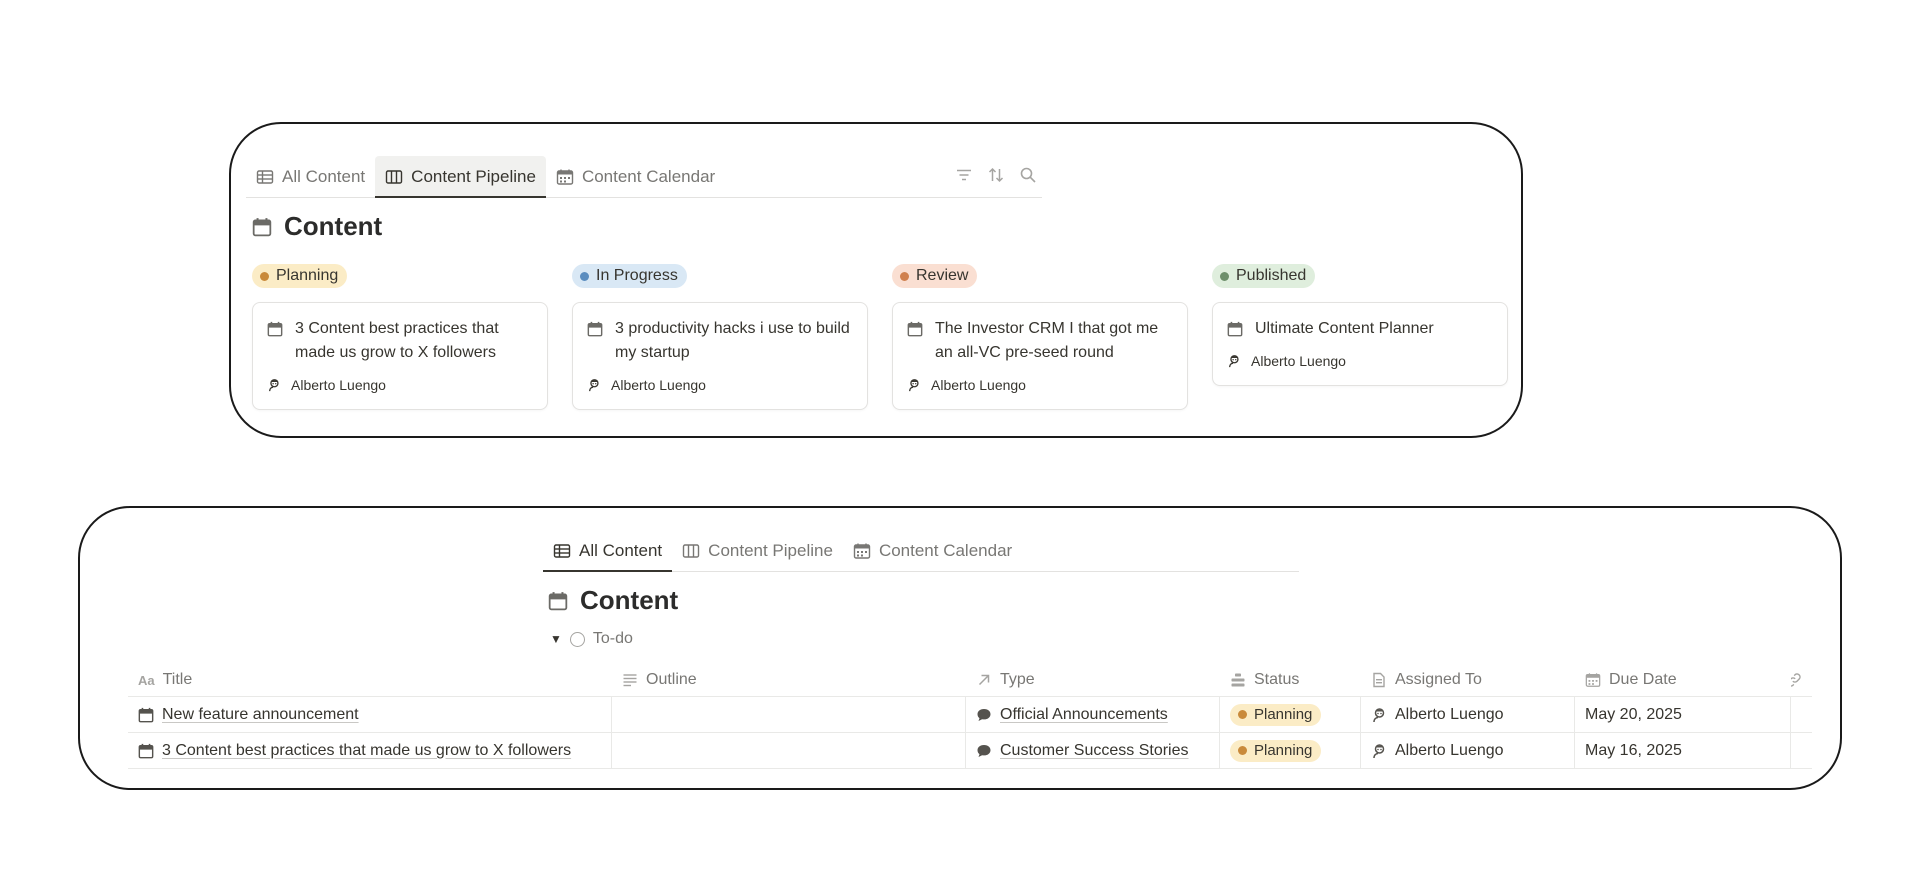 This screenshot has width=1920, height=874. I want to click on column-header-status: Status, so click(1290, 680).